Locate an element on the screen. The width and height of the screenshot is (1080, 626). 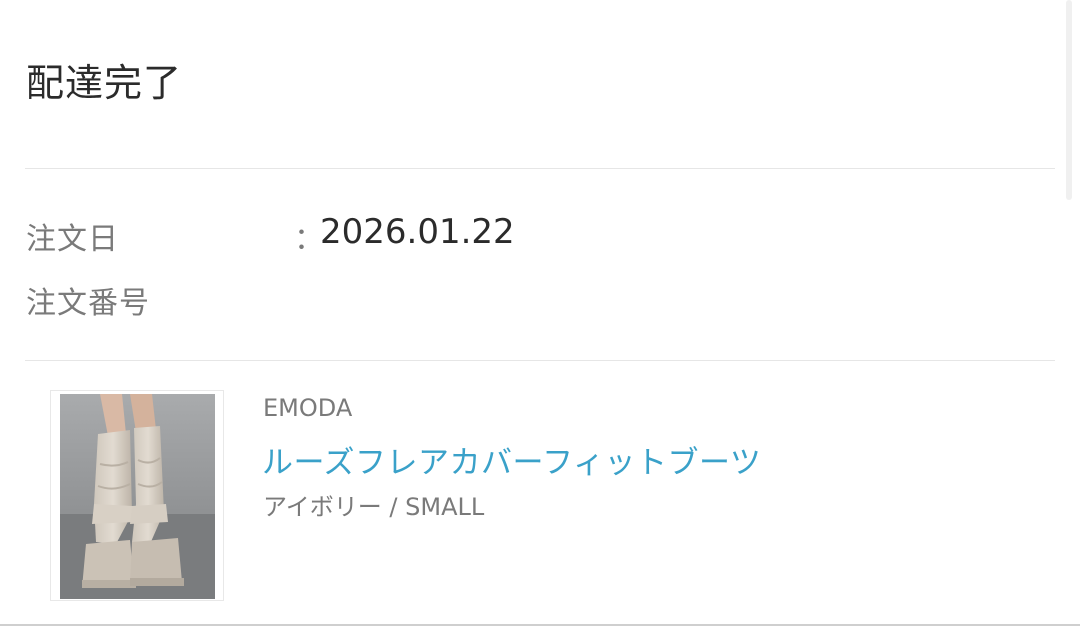
scrollbar is located at coordinates (1069, 100).